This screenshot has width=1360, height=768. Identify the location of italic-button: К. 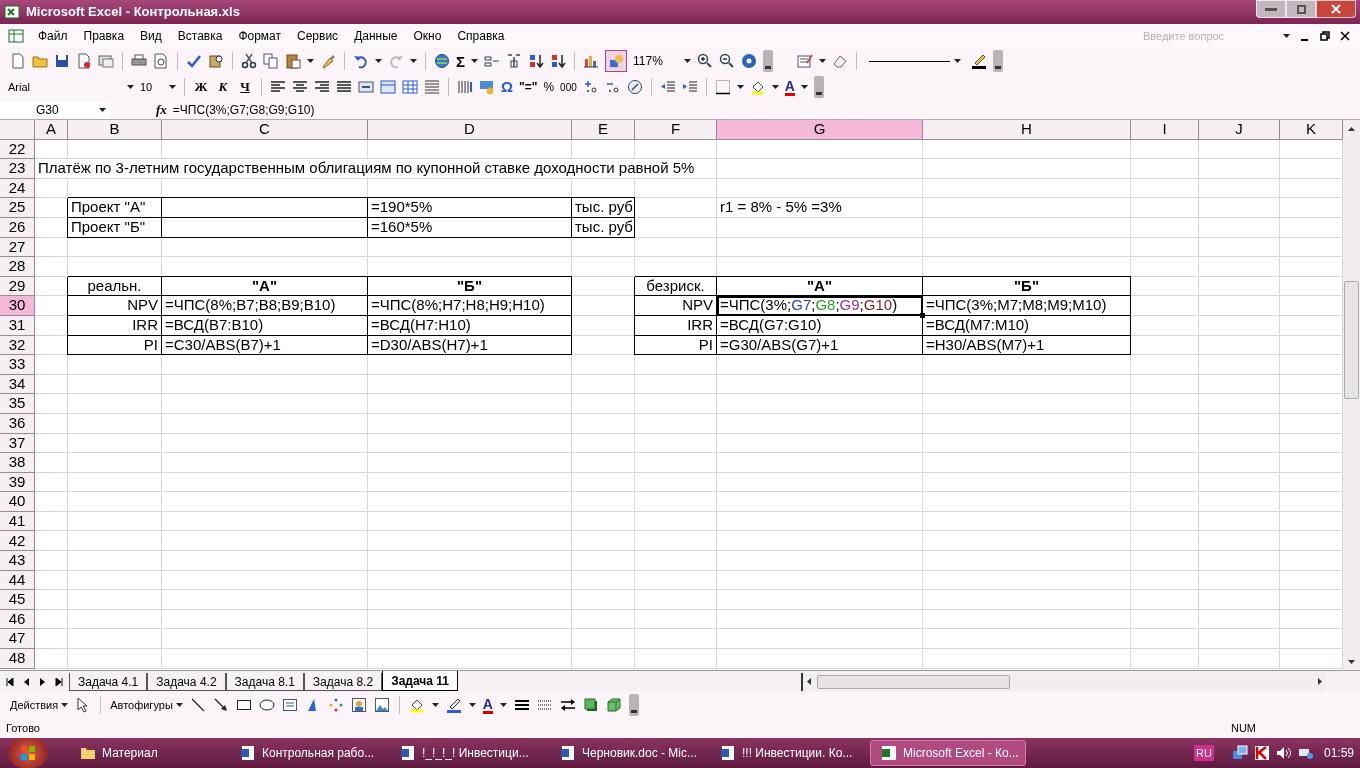
(223, 87).